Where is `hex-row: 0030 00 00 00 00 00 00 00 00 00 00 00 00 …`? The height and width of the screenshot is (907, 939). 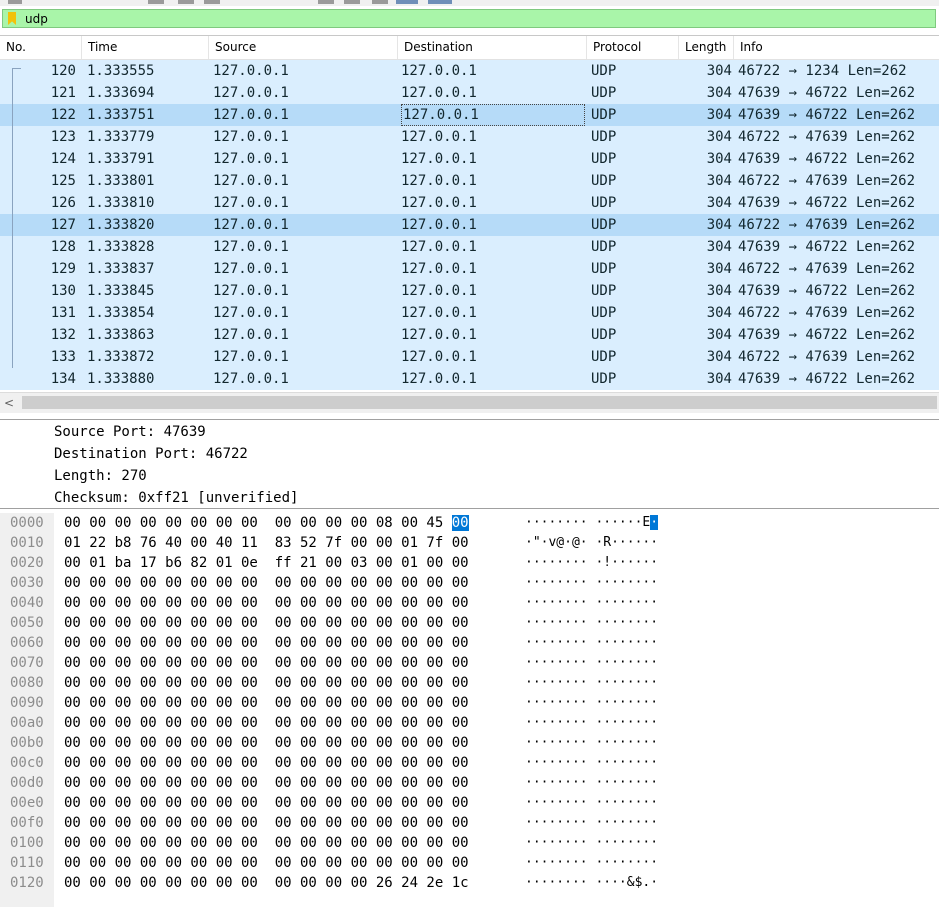 hex-row: 0030 00 00 00 00 00 00 00 00 00 00 00 00 … is located at coordinates (469, 583).